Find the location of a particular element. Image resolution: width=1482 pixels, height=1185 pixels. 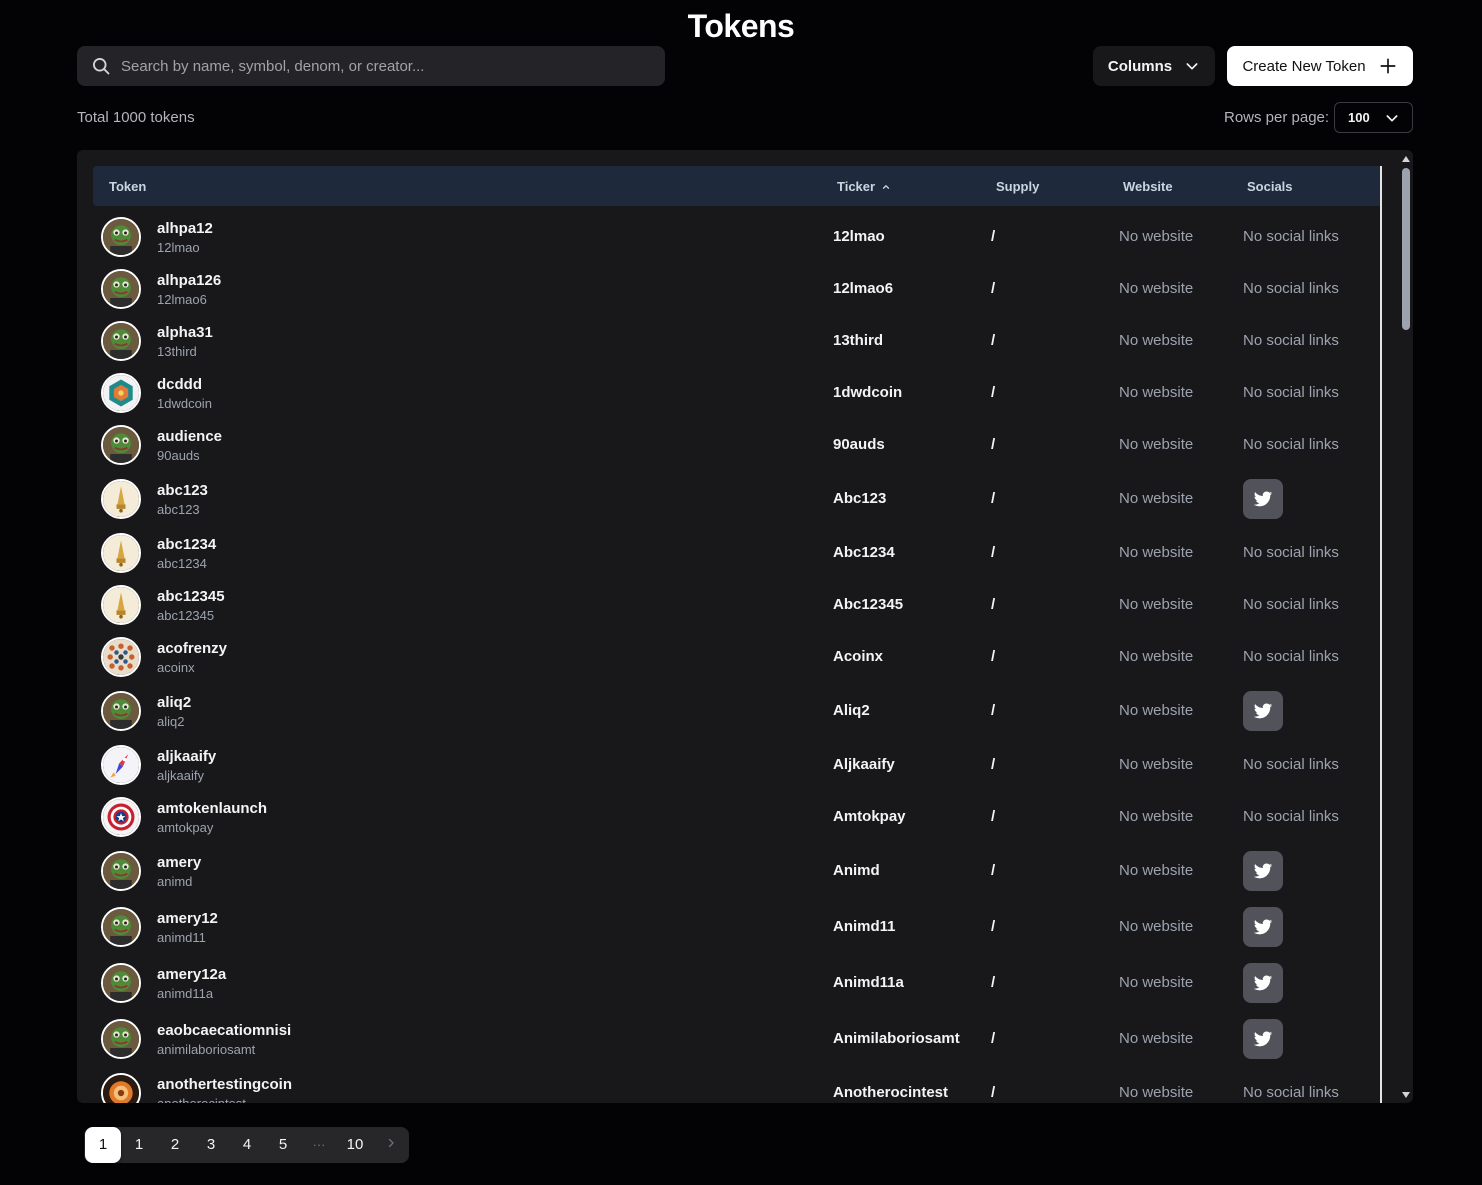

token-ticker: Anotherocintest is located at coordinates (891, 1092).